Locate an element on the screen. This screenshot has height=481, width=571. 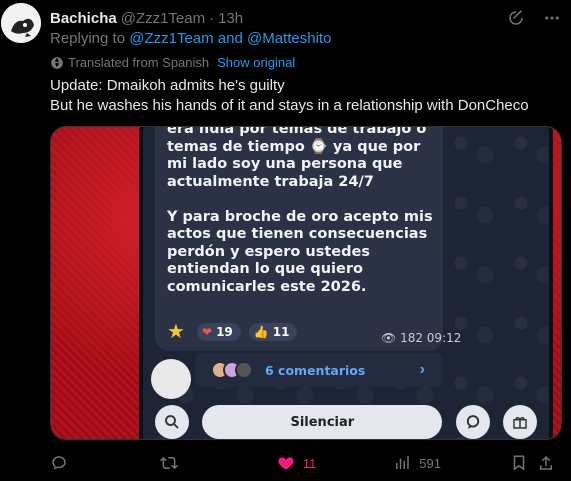
replying-to: Replying to @Zzz1Team and @Matteshito is located at coordinates (190, 38).